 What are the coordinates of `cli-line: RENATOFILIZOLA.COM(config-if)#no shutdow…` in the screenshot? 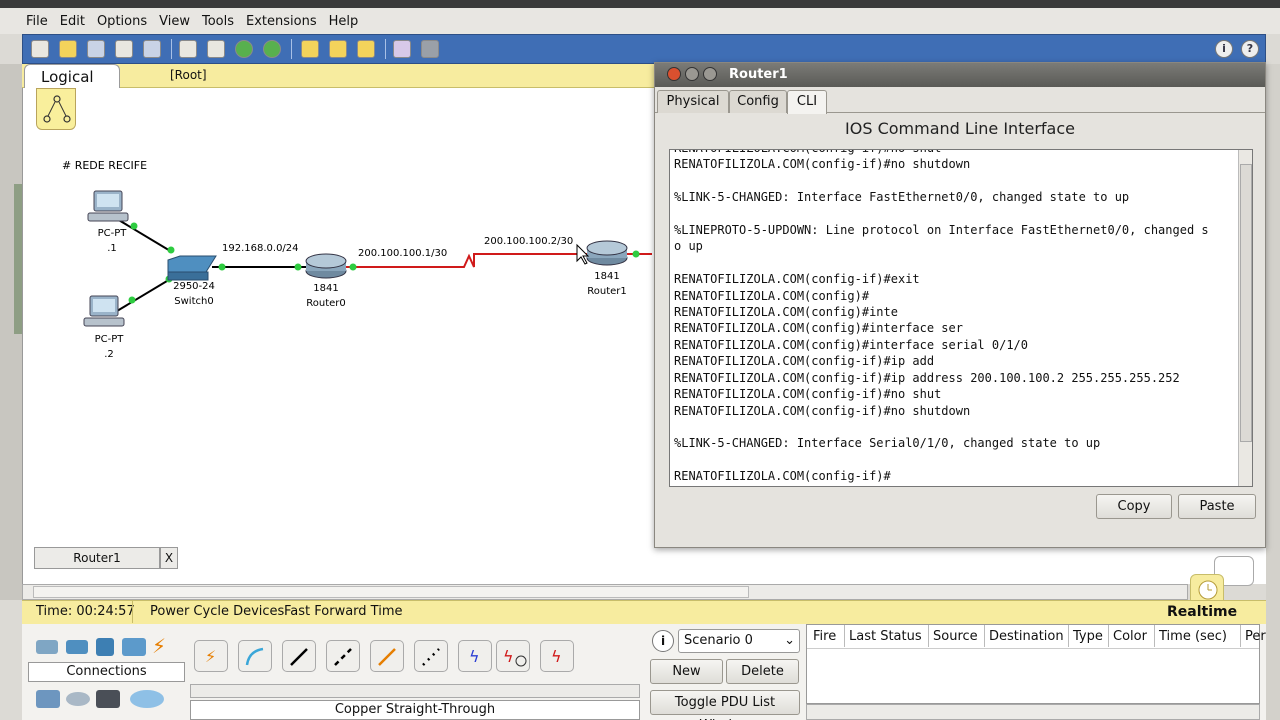 It's located at (822, 410).